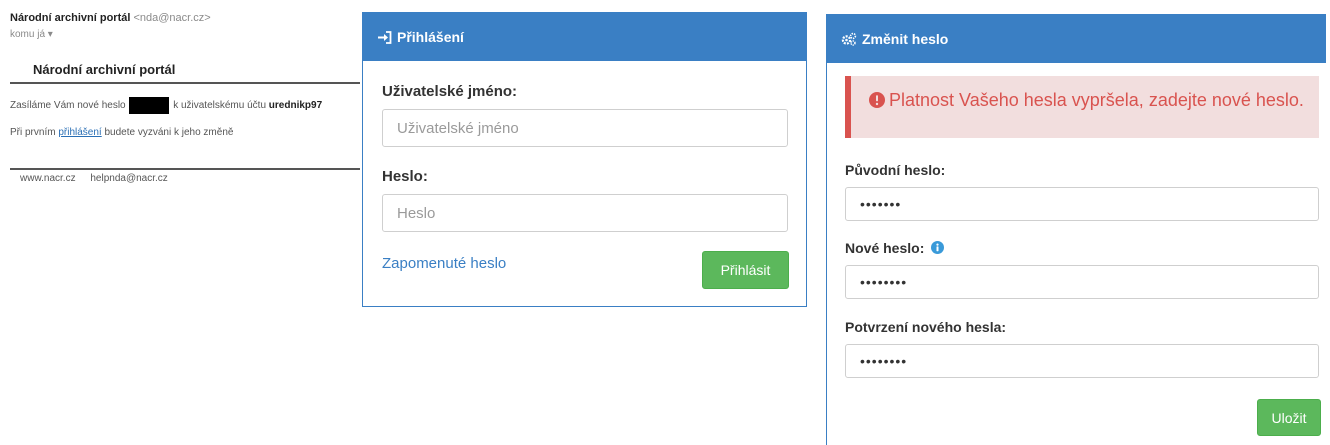 This screenshot has width=1330, height=445. Describe the element at coordinates (79, 132) in the screenshot. I see `email-login-link: přihlášení` at that location.